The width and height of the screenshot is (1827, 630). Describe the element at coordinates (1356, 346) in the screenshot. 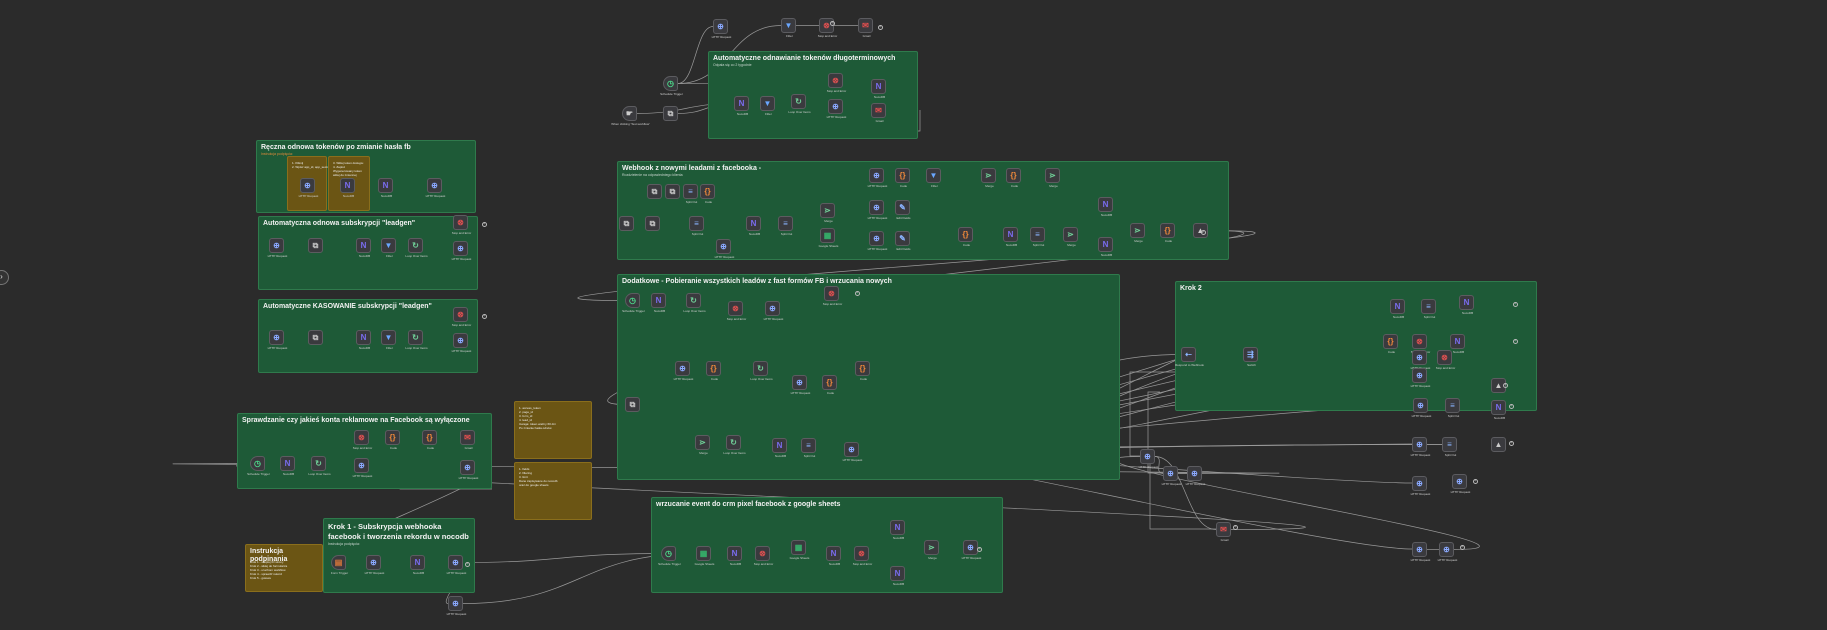

I see `sticky-note-krok2: Krok 2` at that location.